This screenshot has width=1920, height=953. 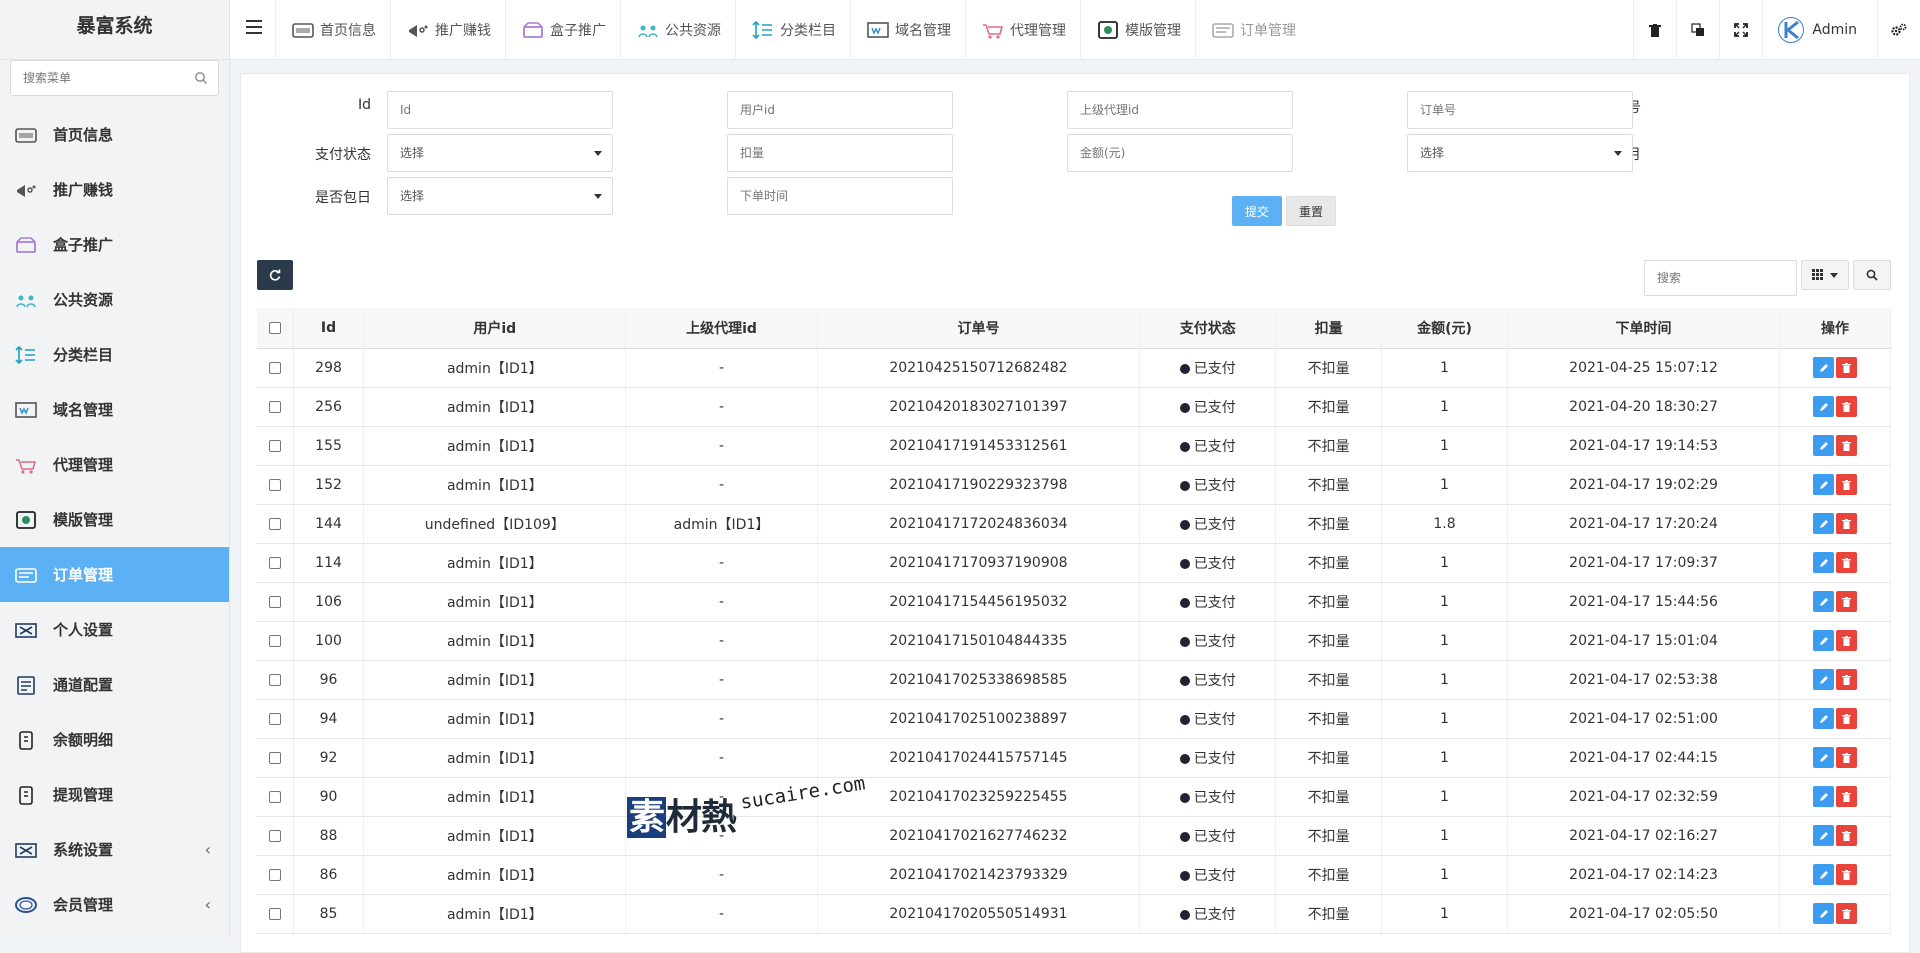 I want to click on sidebar-item-12: 提现管理, so click(x=114, y=794).